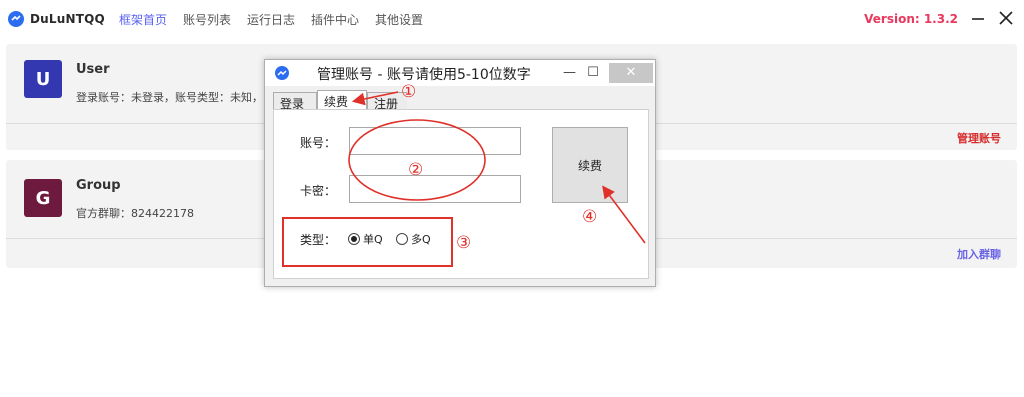  What do you see at coordinates (590, 217) in the screenshot?
I see `marker-4: ④` at bounding box center [590, 217].